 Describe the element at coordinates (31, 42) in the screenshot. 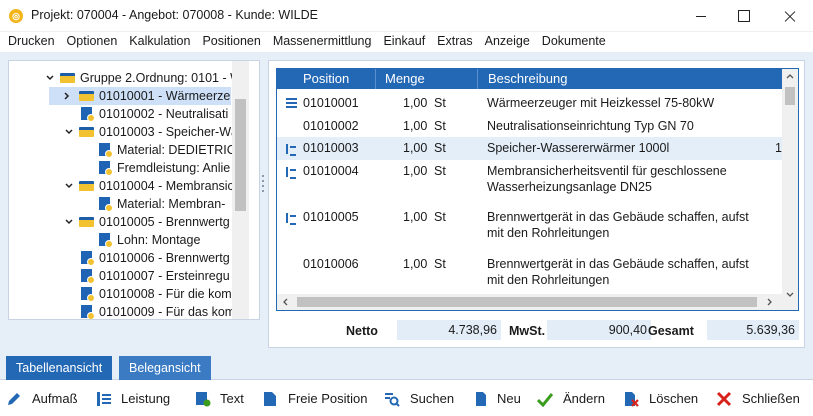

I see `menu-drucken: Drucken` at that location.